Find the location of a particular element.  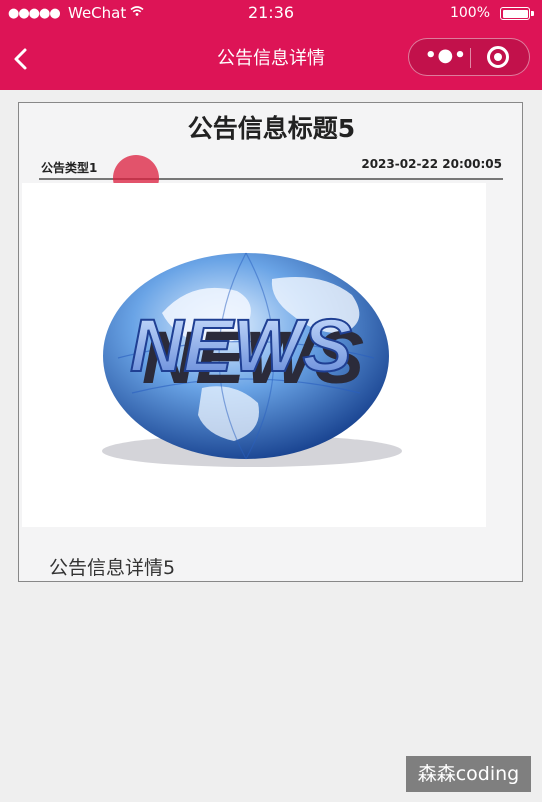

divider is located at coordinates (271, 179).